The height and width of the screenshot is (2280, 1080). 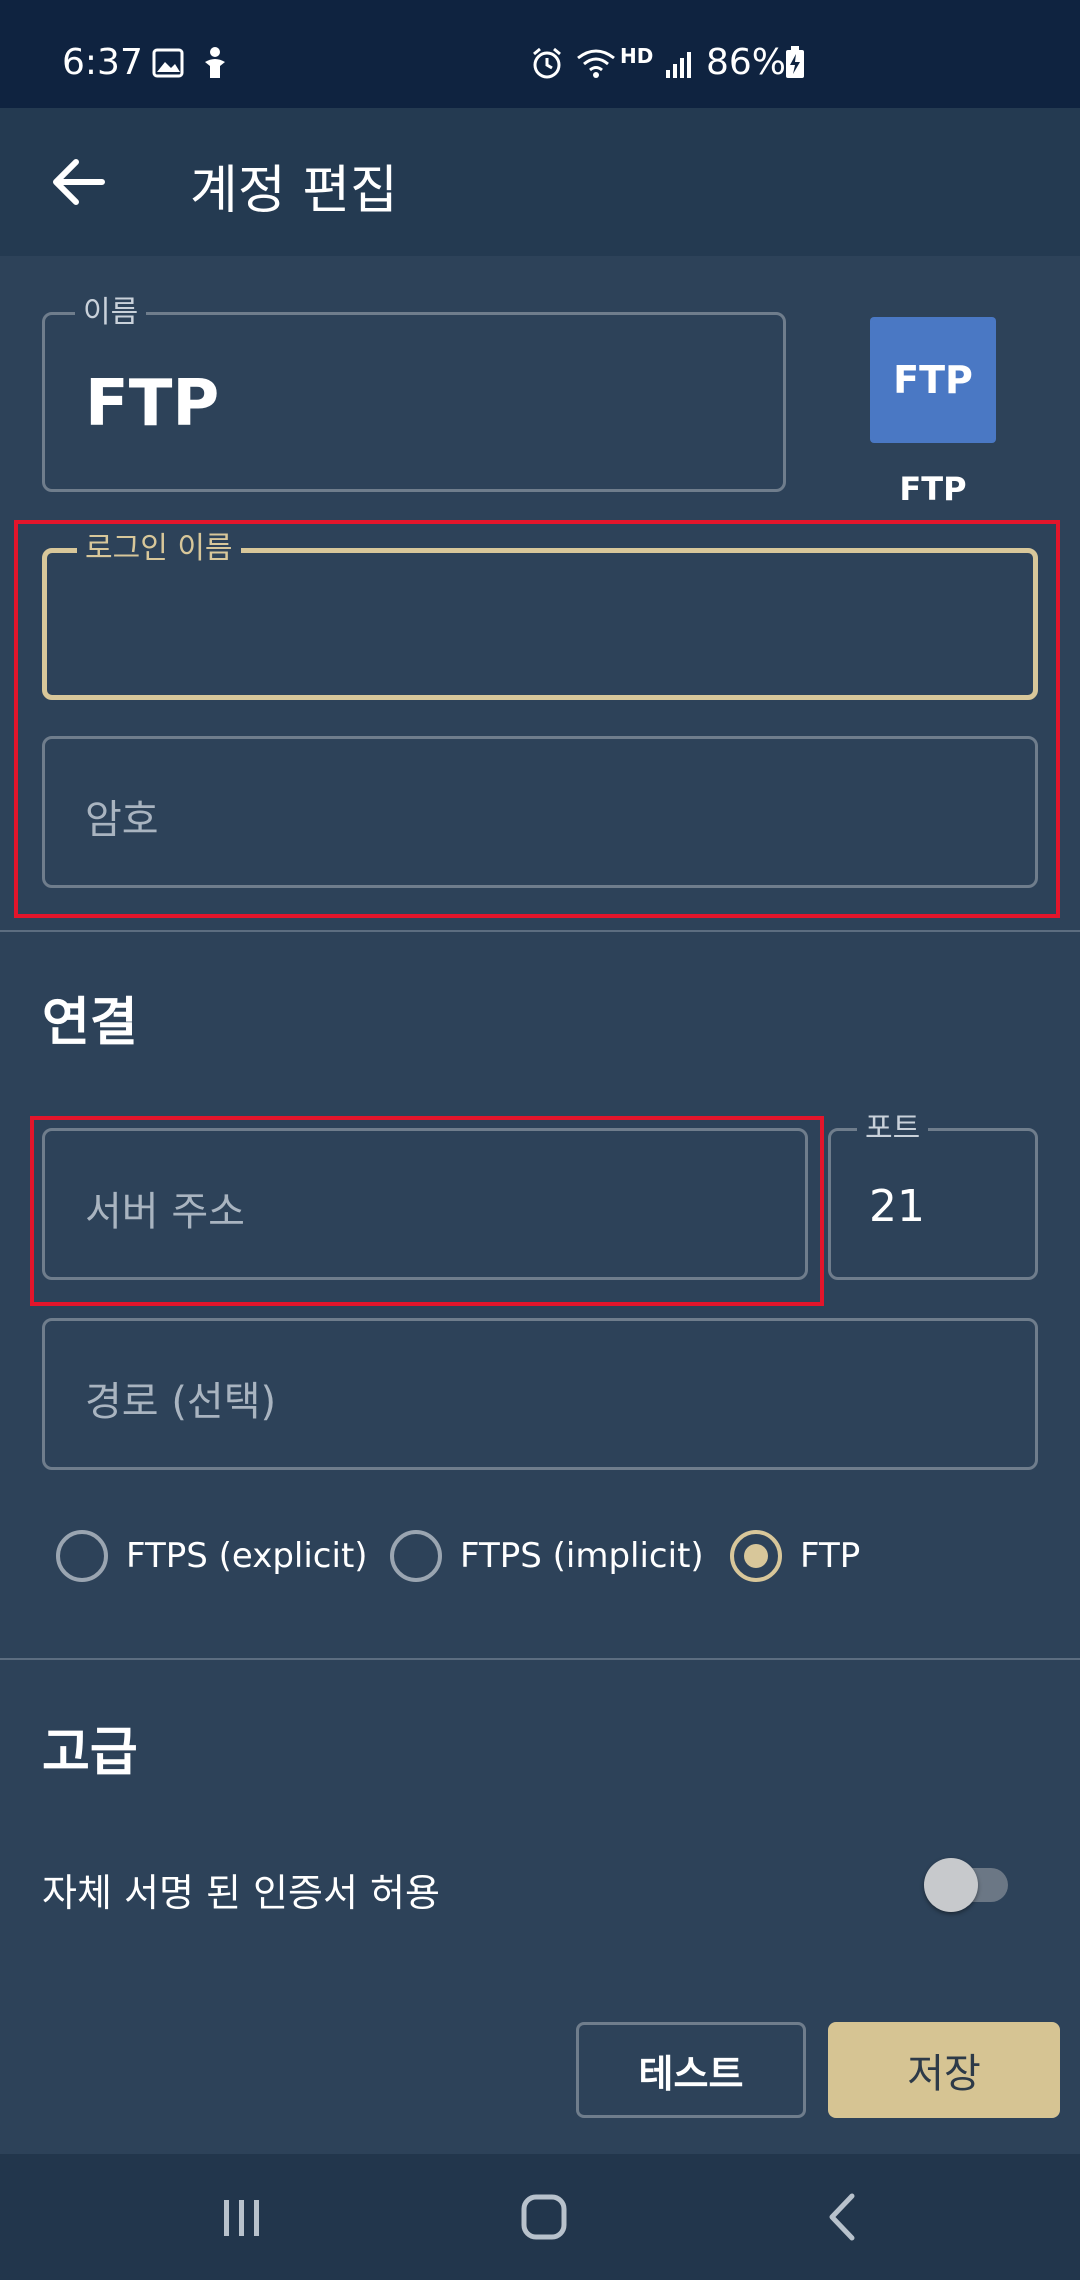 What do you see at coordinates (544, 2217) in the screenshot?
I see `home-icon` at bounding box center [544, 2217].